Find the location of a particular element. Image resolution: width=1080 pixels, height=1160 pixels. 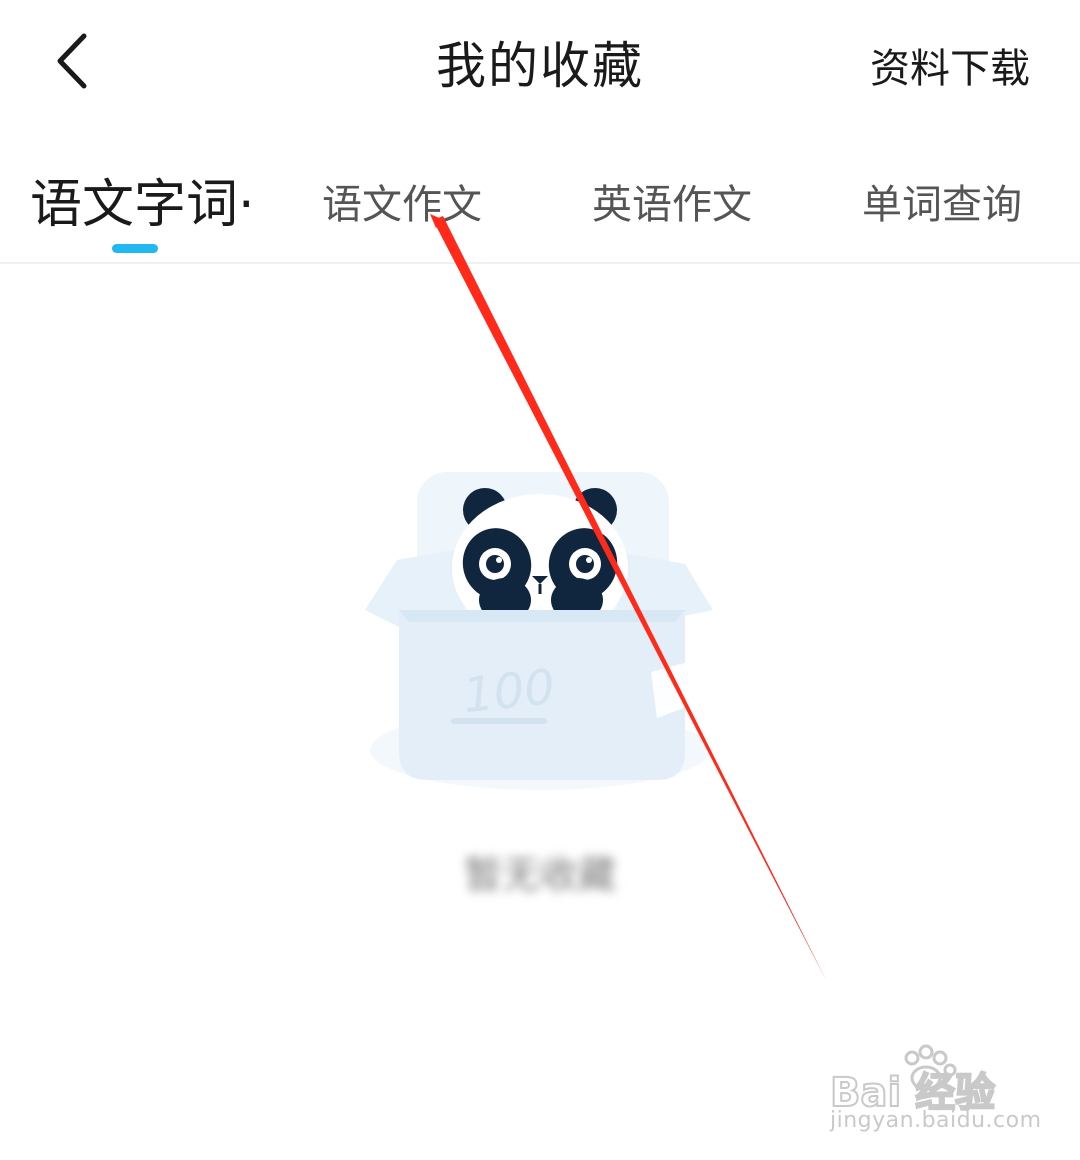

empty-state-text: 暂无收藏 is located at coordinates (539, 875).